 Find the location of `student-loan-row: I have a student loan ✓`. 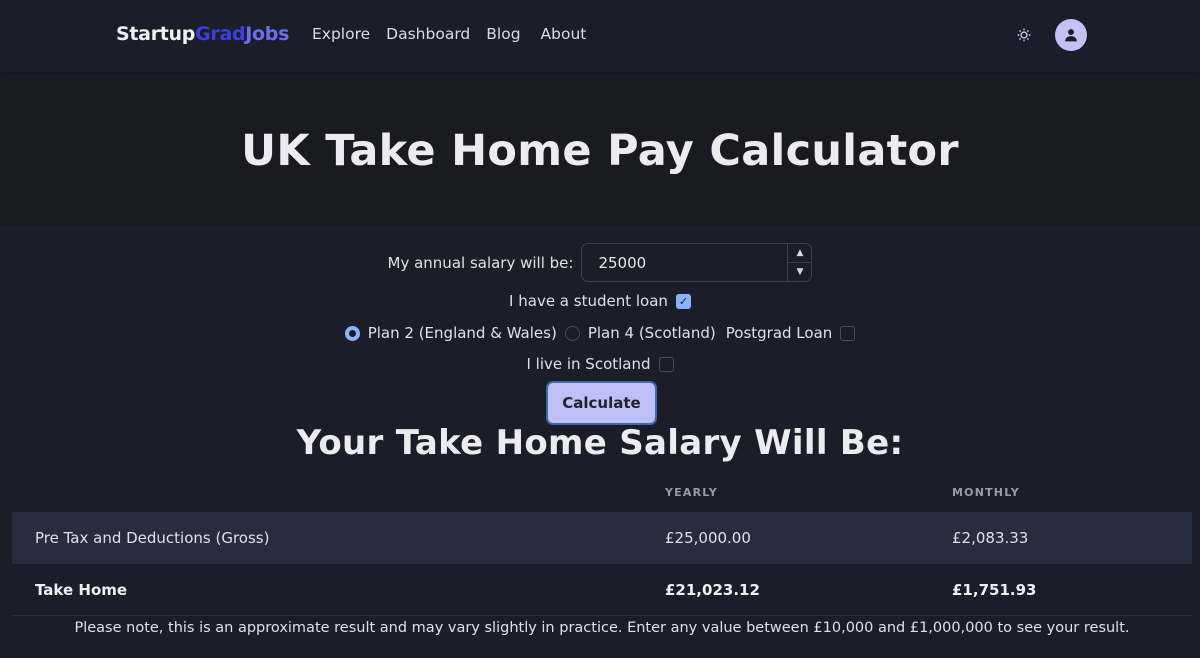

student-loan-row: I have a student loan ✓ is located at coordinates (600, 301).